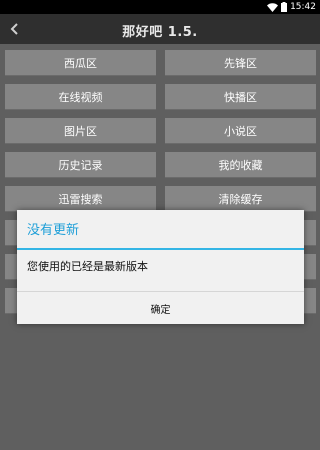 This screenshot has width=320, height=450. What do you see at coordinates (240, 165) in the screenshot?
I see `menu-button-favorites: 我的收藏` at bounding box center [240, 165].